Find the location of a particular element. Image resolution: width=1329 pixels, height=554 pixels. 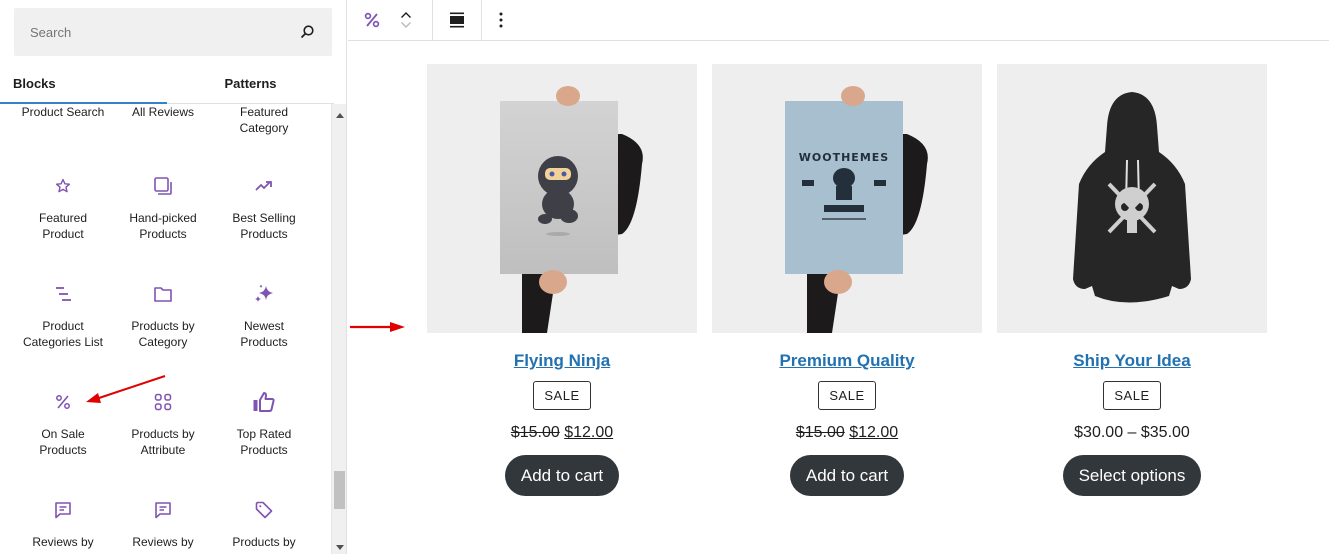

block-label: Featured Product is located at coordinates (63, 226).